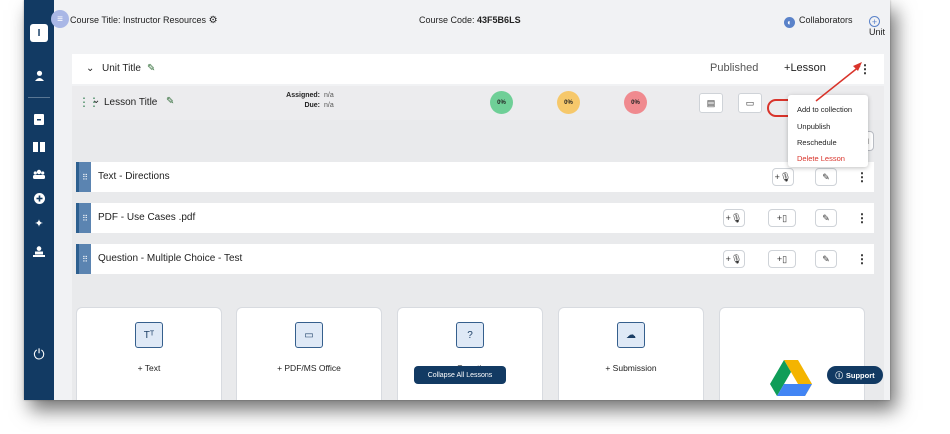 The height and width of the screenshot is (434, 950). I want to click on annotation-arrow, so click(838, 82).